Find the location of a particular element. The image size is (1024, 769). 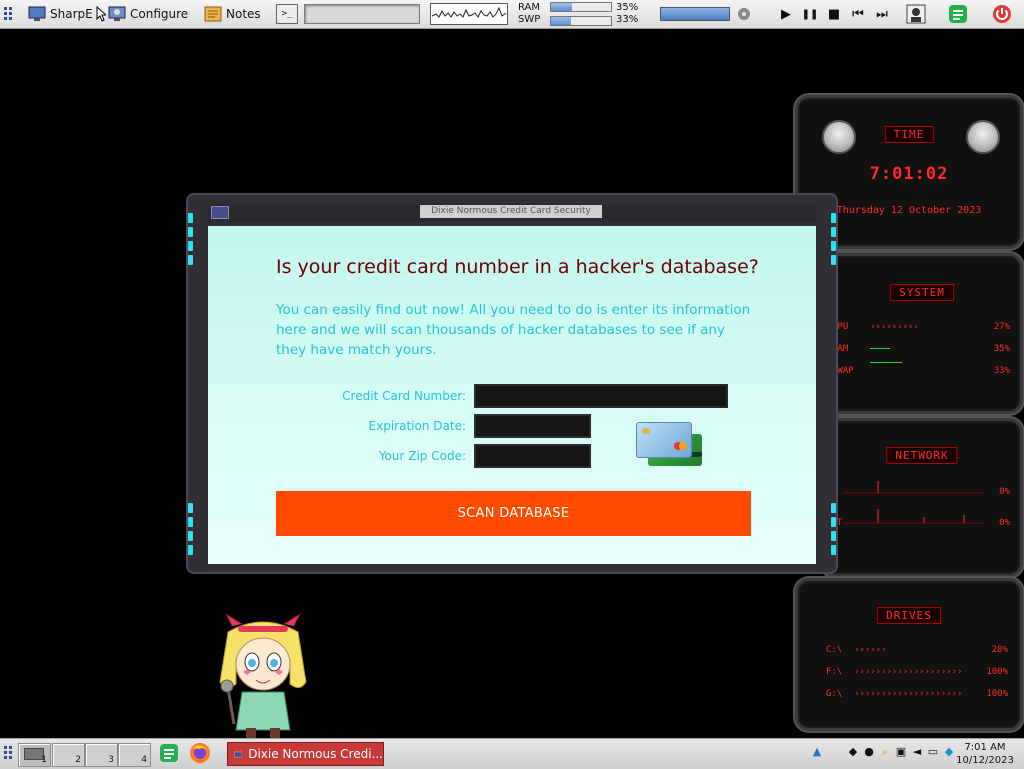

start-menu-icon is located at coordinates (10, 754).